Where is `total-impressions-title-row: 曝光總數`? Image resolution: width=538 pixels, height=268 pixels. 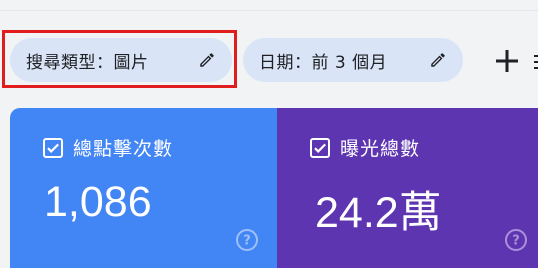
total-impressions-title-row: 曝光總數 is located at coordinates (365, 147).